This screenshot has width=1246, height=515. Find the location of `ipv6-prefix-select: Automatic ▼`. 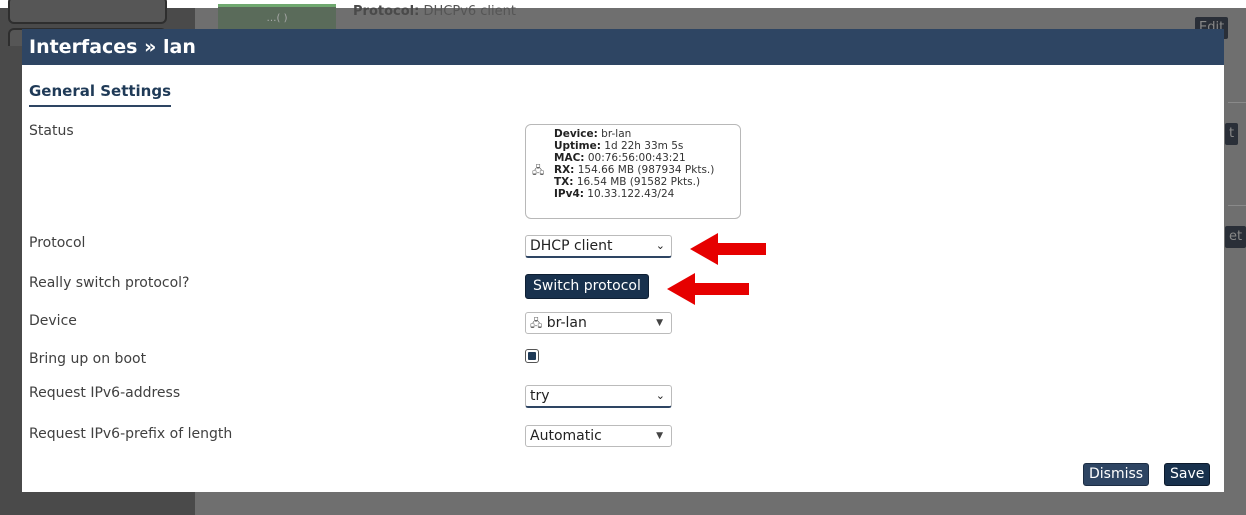

ipv6-prefix-select: Automatic ▼ is located at coordinates (598, 436).